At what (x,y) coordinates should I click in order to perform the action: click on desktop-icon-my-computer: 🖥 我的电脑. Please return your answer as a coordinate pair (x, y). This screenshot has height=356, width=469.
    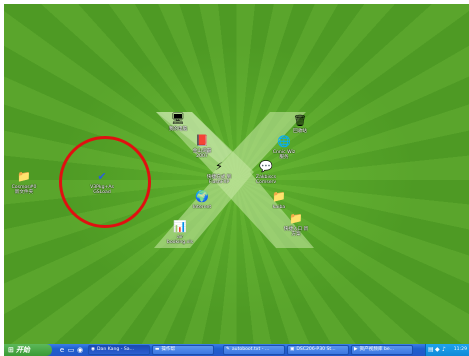
    Looking at the image, I should click on (178, 122).